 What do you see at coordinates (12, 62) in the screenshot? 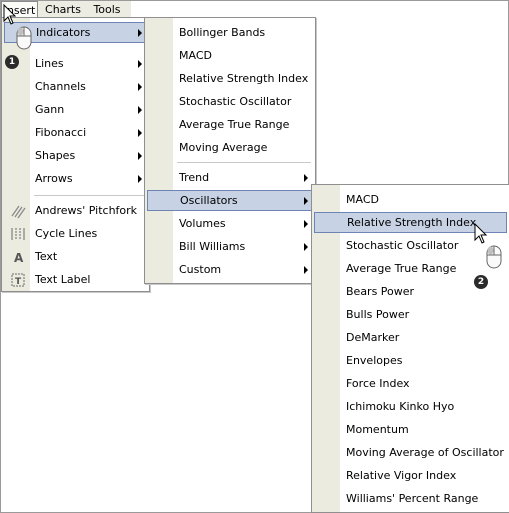
I see `step-1-badge: 1` at bounding box center [12, 62].